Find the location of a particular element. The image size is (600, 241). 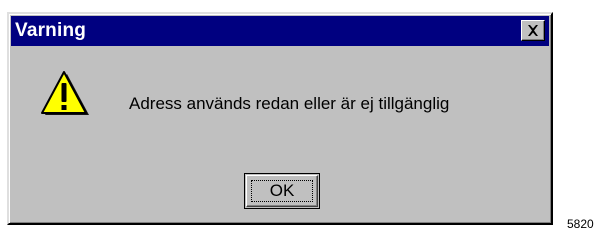

warning-icon is located at coordinates (65, 93).